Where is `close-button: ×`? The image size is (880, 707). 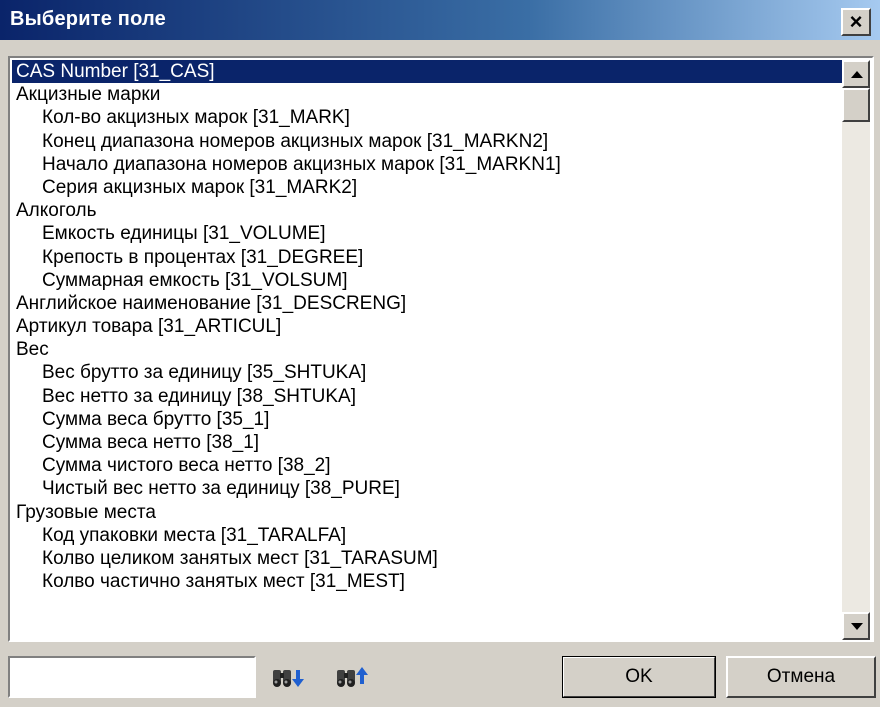
close-button: × is located at coordinates (856, 22).